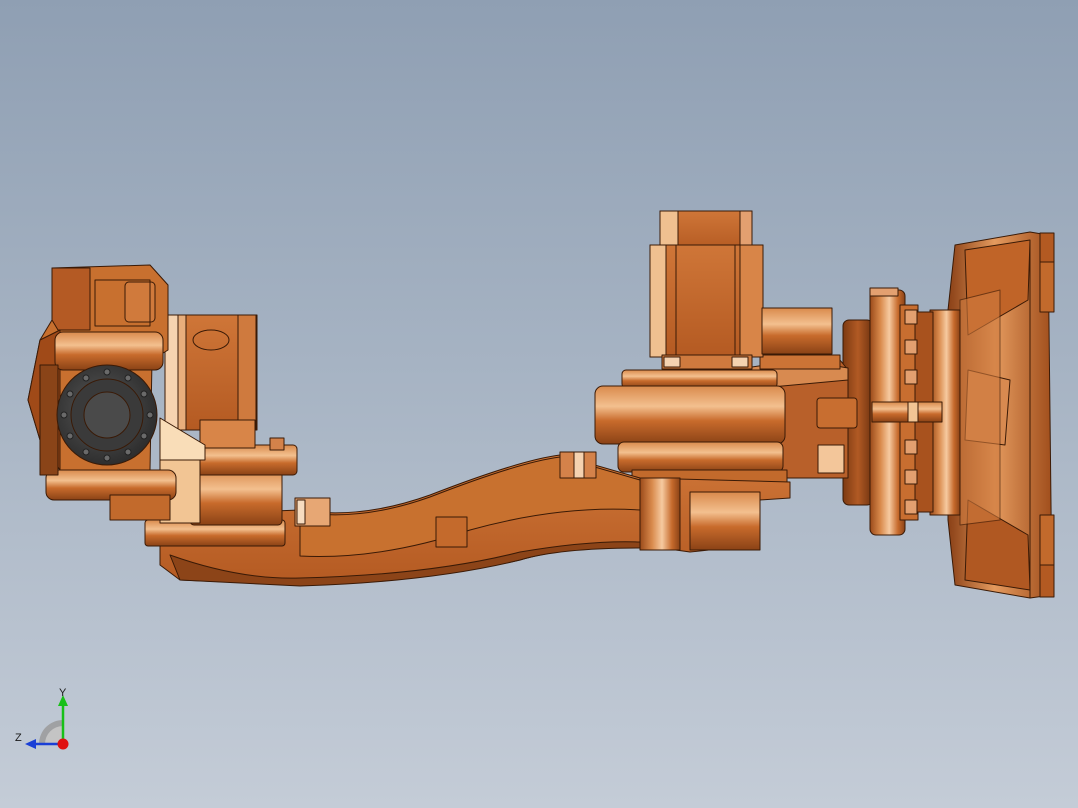 This screenshot has height=808, width=1078. Describe the element at coordinates (741, 290) in the screenshot. I see `shoulder-motor` at that location.